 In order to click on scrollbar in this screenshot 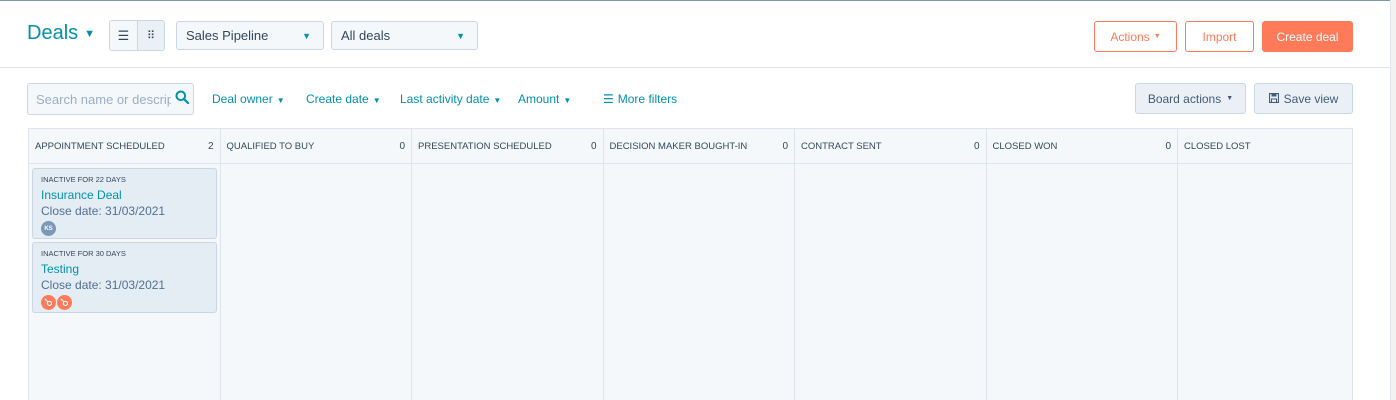, I will do `click(1393, 200)`.